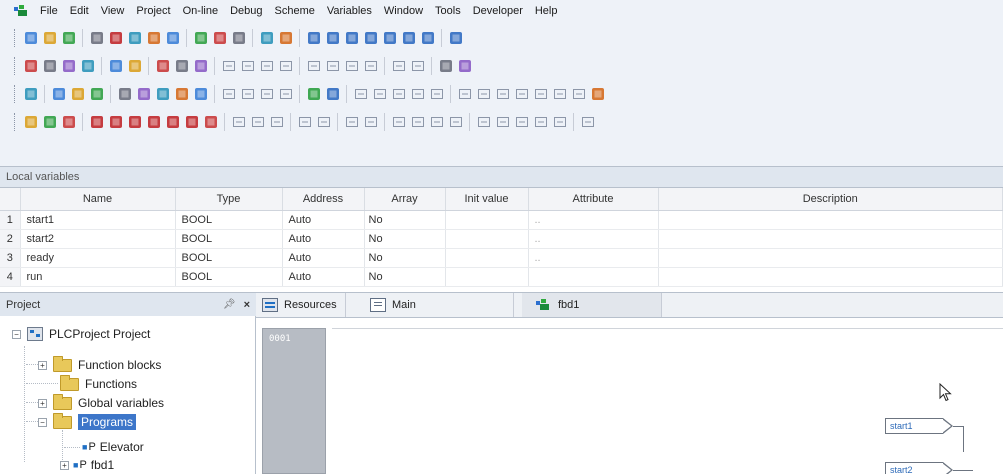 Image resolution: width=1003 pixels, height=474 pixels. Describe the element at coordinates (598, 94) in the screenshot. I see `text-icon` at that location.